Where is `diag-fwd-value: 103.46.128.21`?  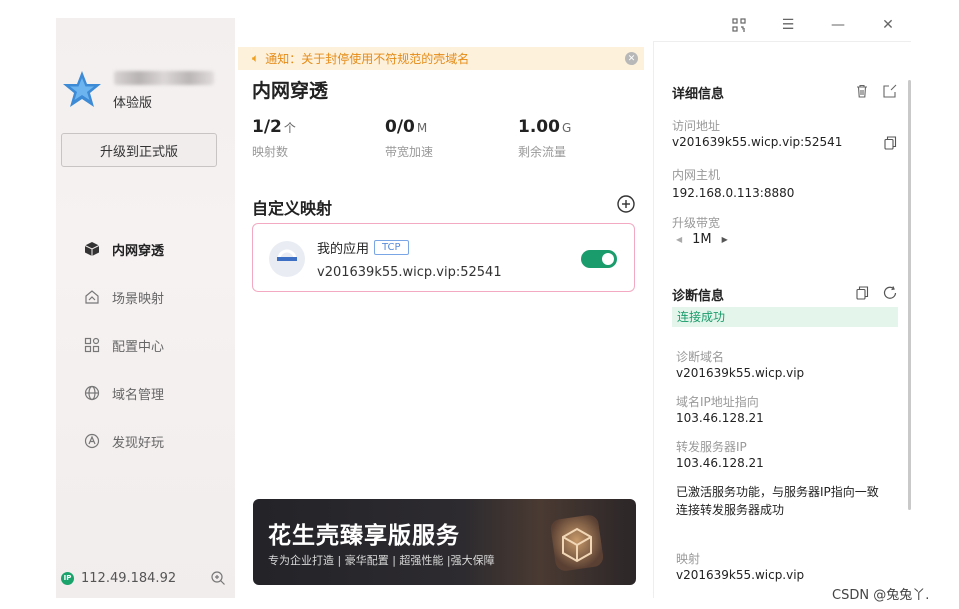 diag-fwd-value: 103.46.128.21 is located at coordinates (720, 463).